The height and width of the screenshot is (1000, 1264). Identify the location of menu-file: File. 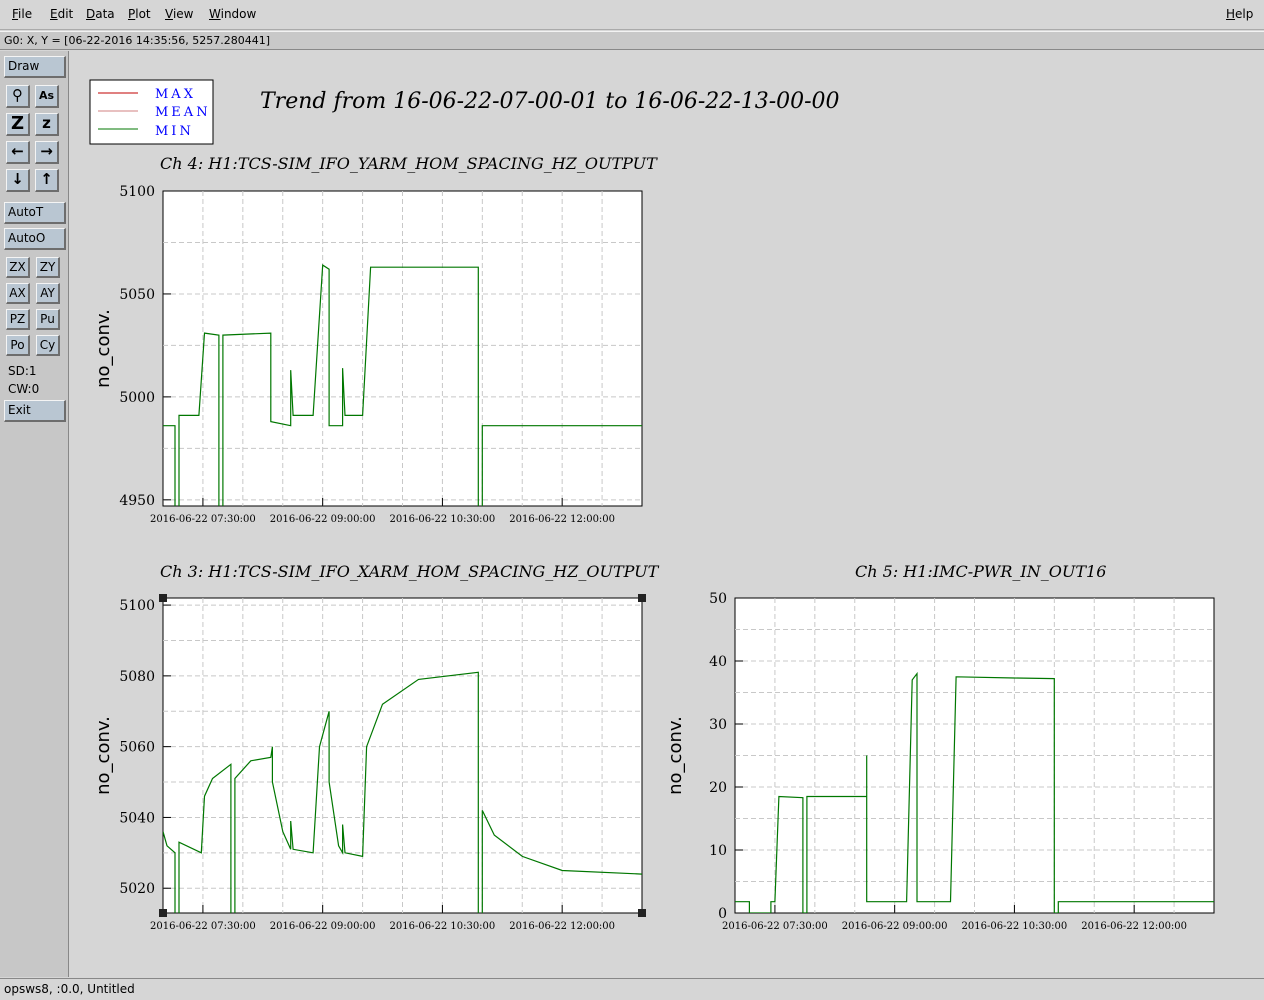
(22, 14).